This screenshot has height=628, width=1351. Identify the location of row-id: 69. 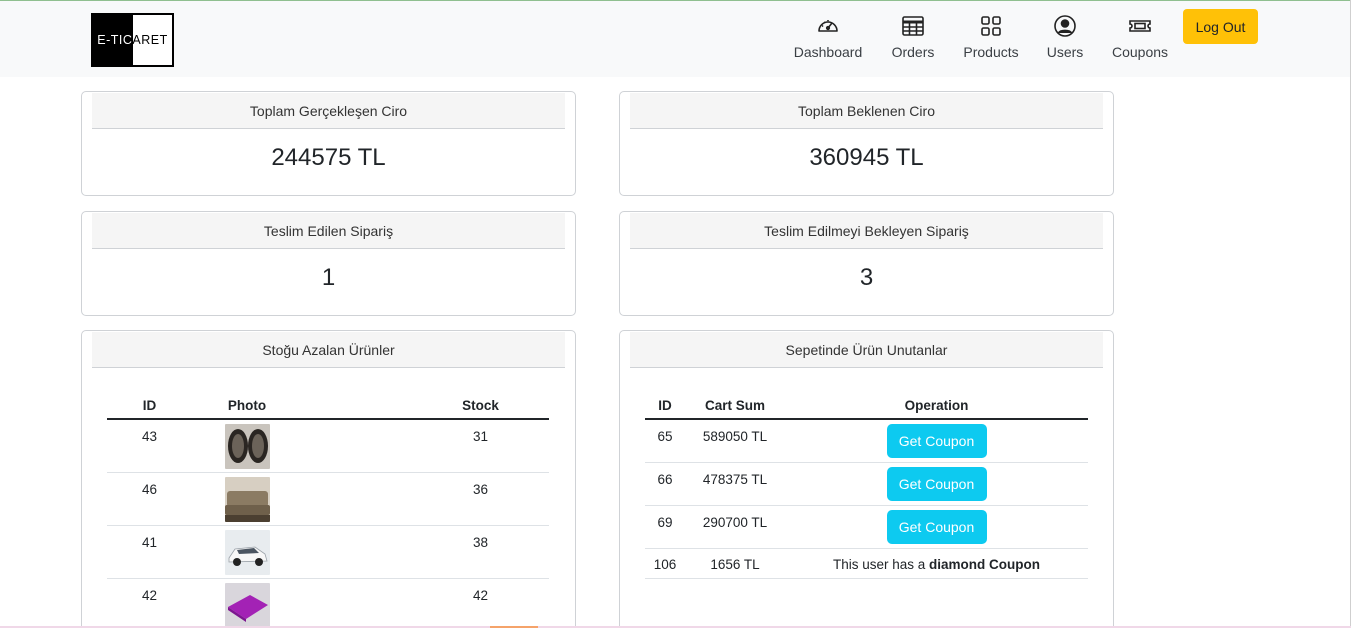
(665, 527).